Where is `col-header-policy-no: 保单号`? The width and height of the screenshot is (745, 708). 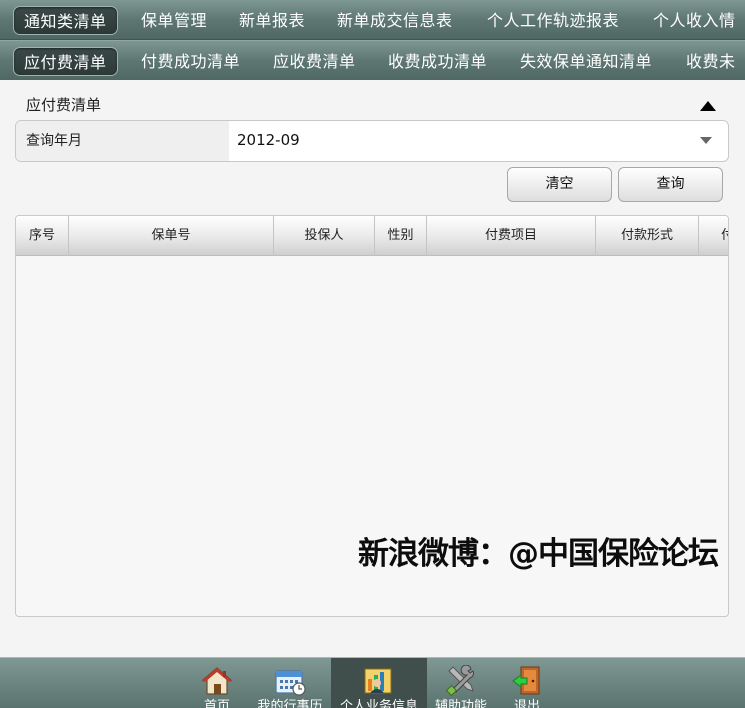
col-header-policy-no: 保单号 is located at coordinates (171, 236).